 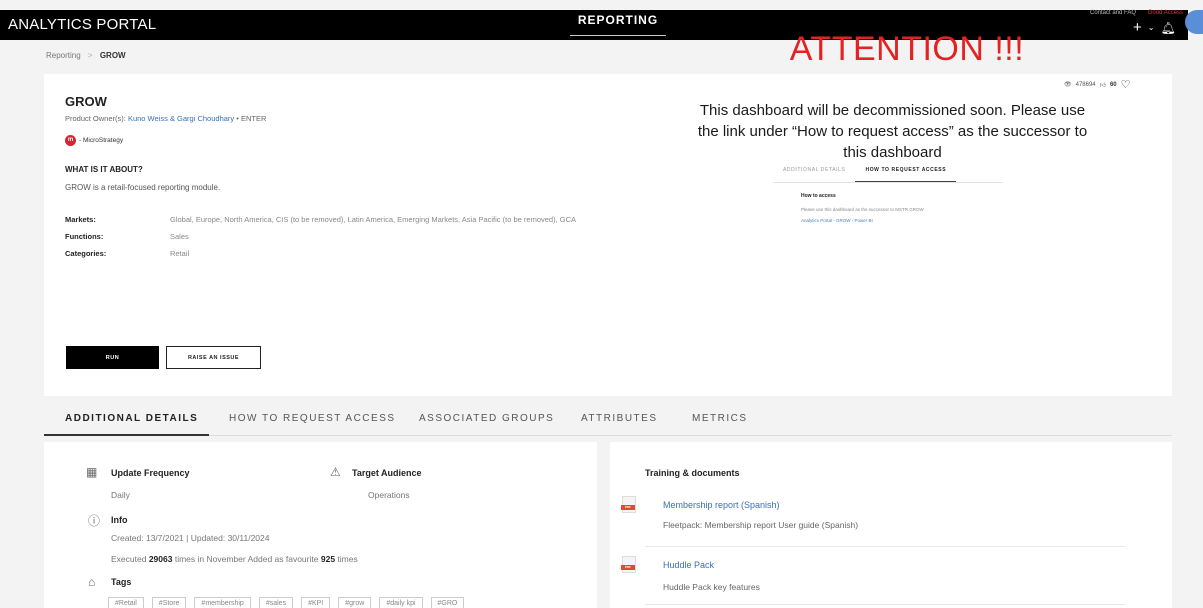 What do you see at coordinates (92, 472) in the screenshot?
I see `calendar-icon: ▦` at bounding box center [92, 472].